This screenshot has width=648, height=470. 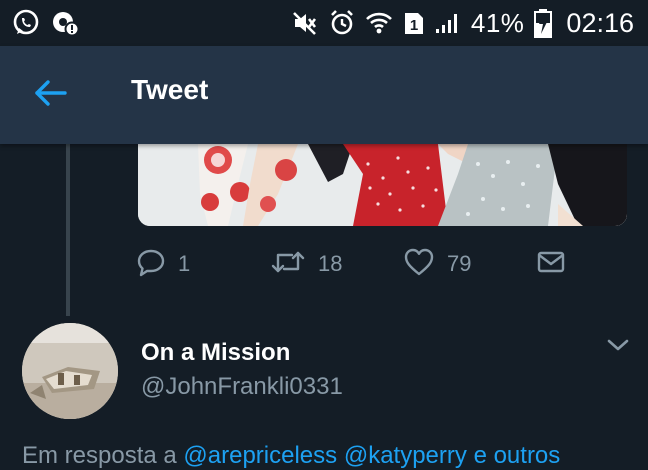 I want to click on reply-count: 1, so click(x=184, y=263).